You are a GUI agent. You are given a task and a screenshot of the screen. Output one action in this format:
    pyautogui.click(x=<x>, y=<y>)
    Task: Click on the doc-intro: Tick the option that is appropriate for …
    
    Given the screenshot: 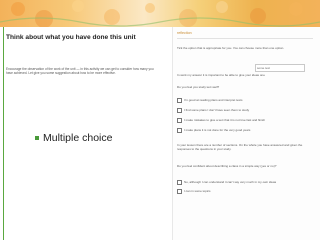 What is the action you would take?
    pyautogui.click(x=231, y=48)
    